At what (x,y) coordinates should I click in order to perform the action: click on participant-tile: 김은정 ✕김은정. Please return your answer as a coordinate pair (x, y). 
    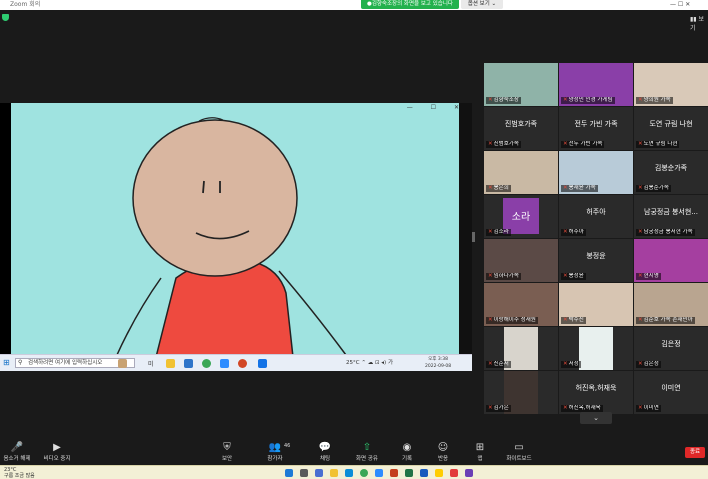
    Looking at the image, I should click on (671, 348).